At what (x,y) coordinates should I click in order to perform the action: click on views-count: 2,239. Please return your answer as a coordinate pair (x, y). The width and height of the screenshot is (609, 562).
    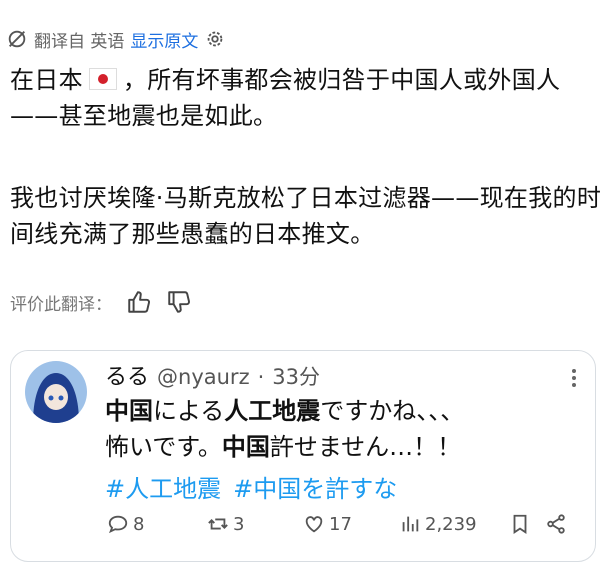
    Looking at the image, I should click on (451, 524).